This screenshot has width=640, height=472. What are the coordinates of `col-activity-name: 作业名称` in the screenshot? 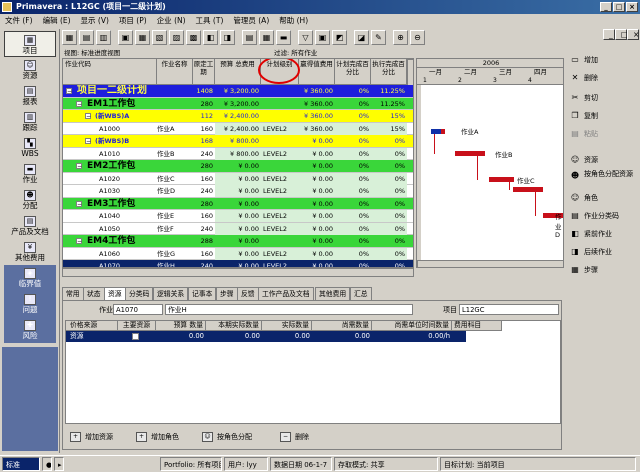 It's located at (175, 72).